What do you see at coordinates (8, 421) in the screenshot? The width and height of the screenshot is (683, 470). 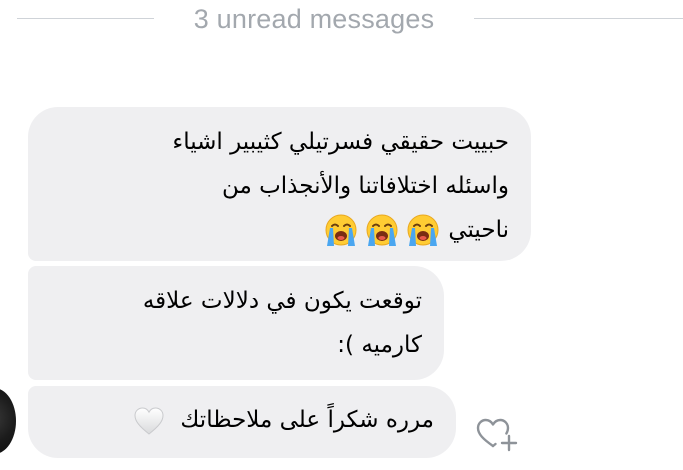 I see `avatar` at bounding box center [8, 421].